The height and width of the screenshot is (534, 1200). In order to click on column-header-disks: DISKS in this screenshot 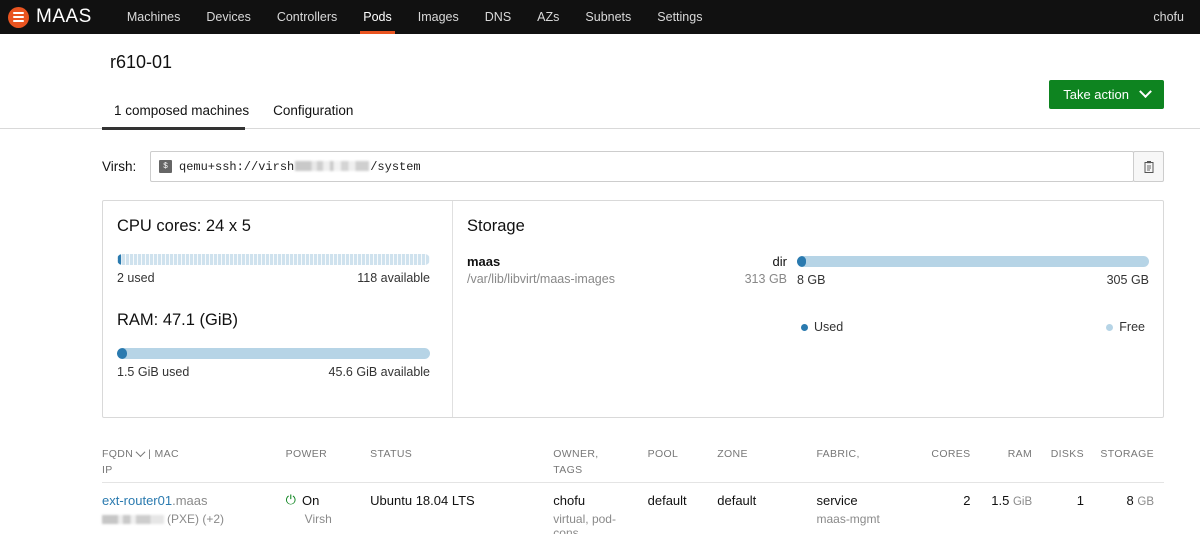, I will do `click(1068, 461)`.